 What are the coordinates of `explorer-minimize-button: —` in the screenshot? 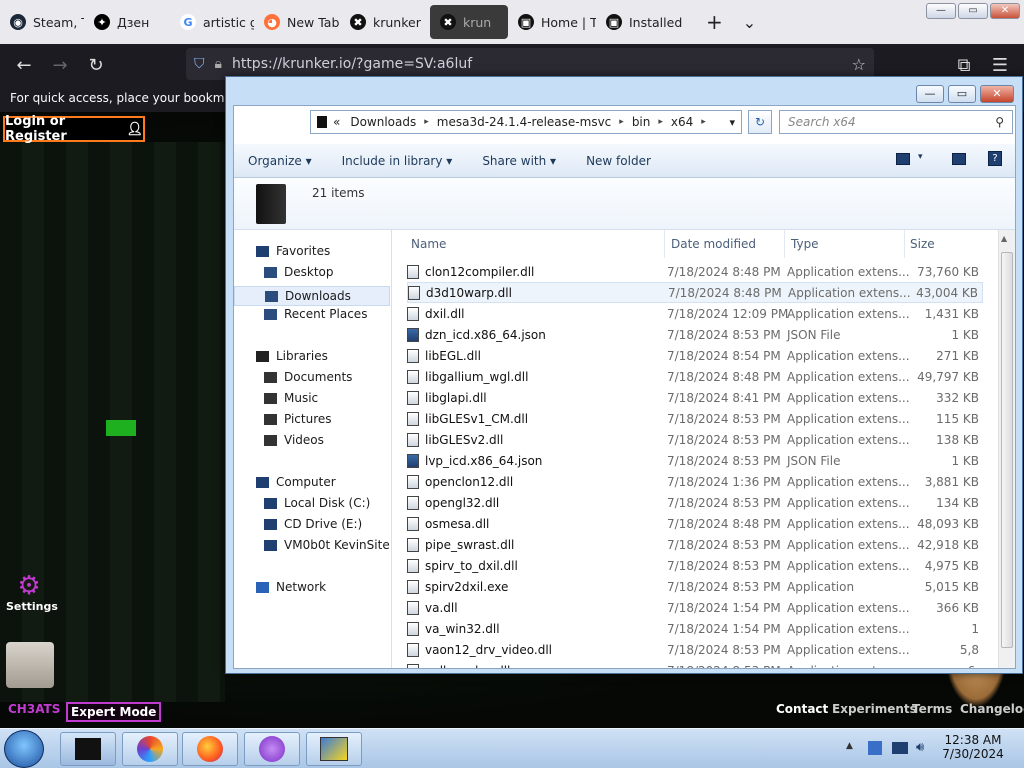 It's located at (930, 94).